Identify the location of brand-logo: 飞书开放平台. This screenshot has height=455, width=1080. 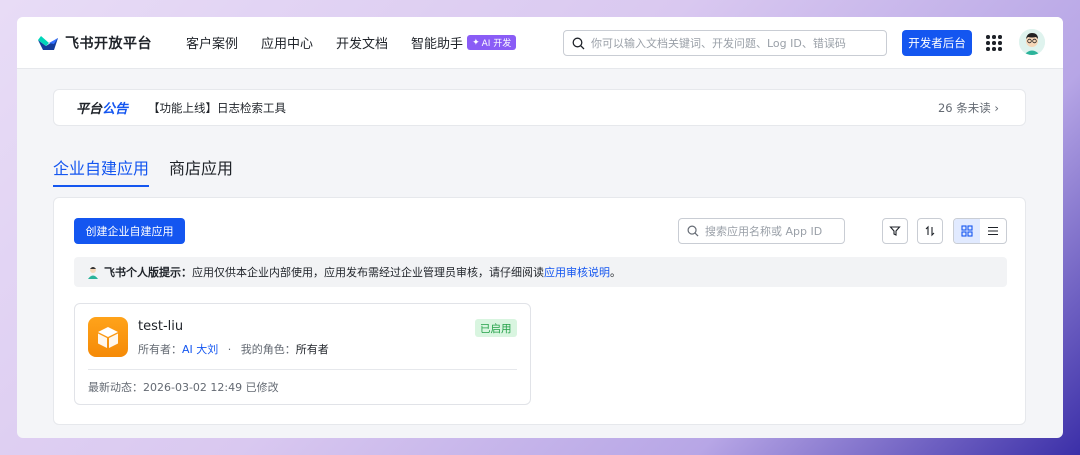
(94, 43).